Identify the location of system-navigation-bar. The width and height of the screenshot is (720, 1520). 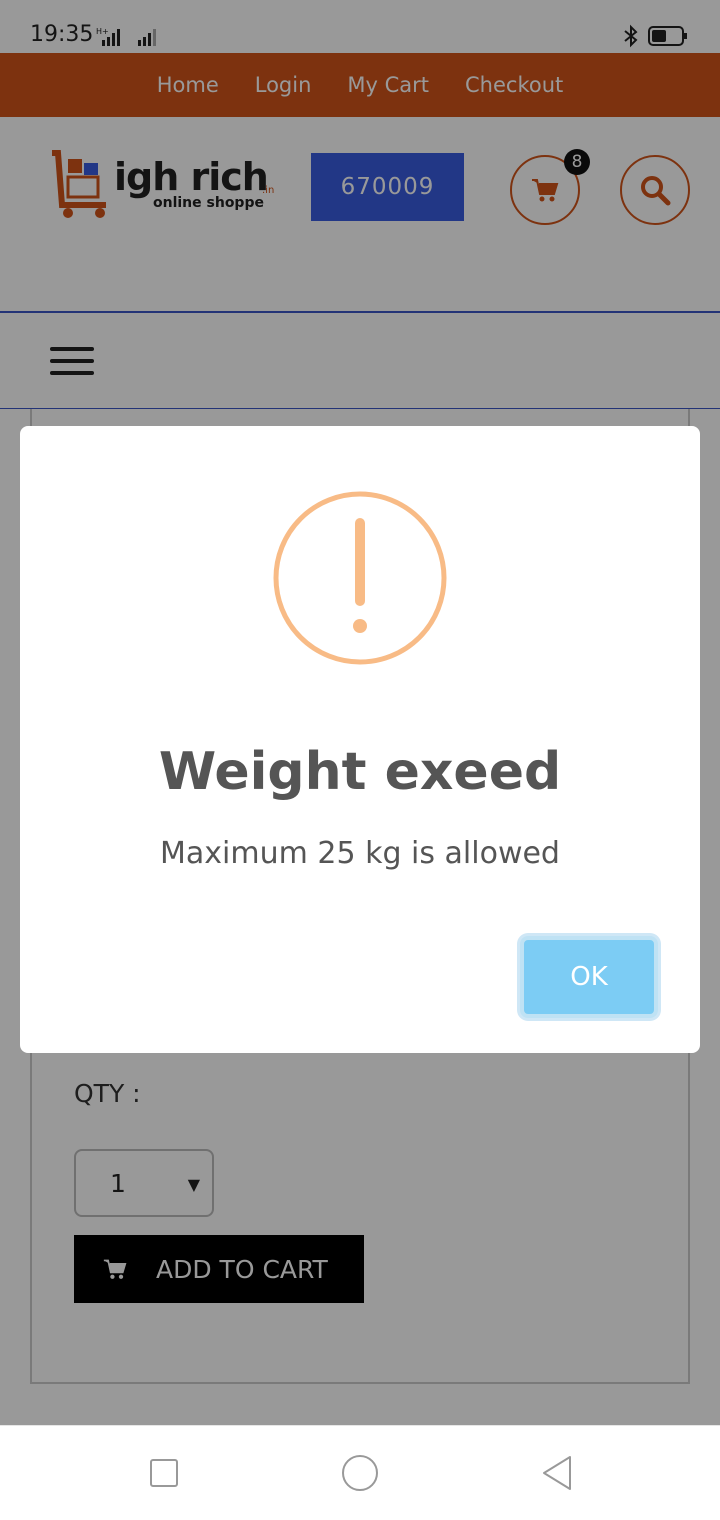
(360, 1472).